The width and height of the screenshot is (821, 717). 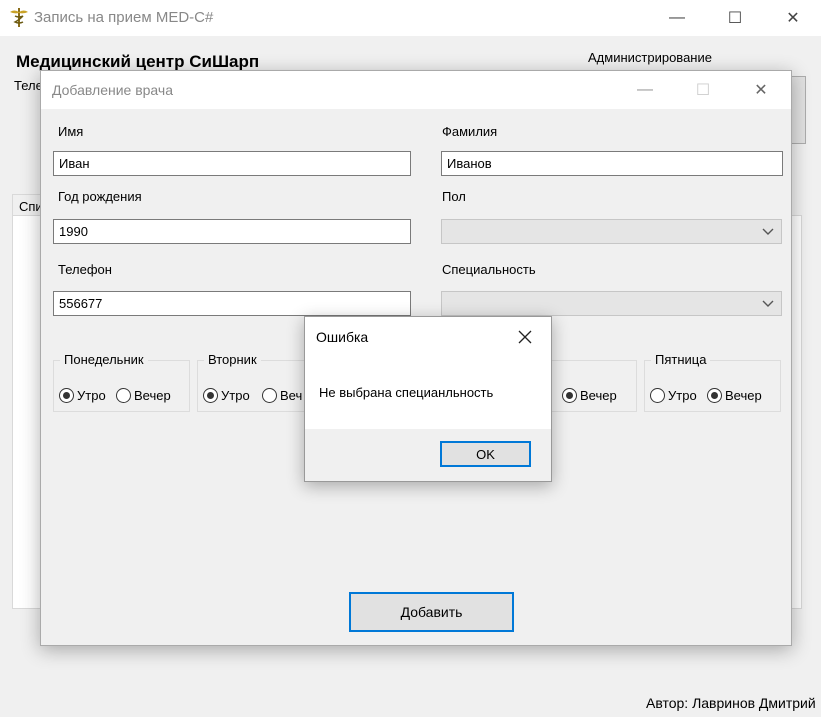 I want to click on specialty-select, so click(x=611, y=303).